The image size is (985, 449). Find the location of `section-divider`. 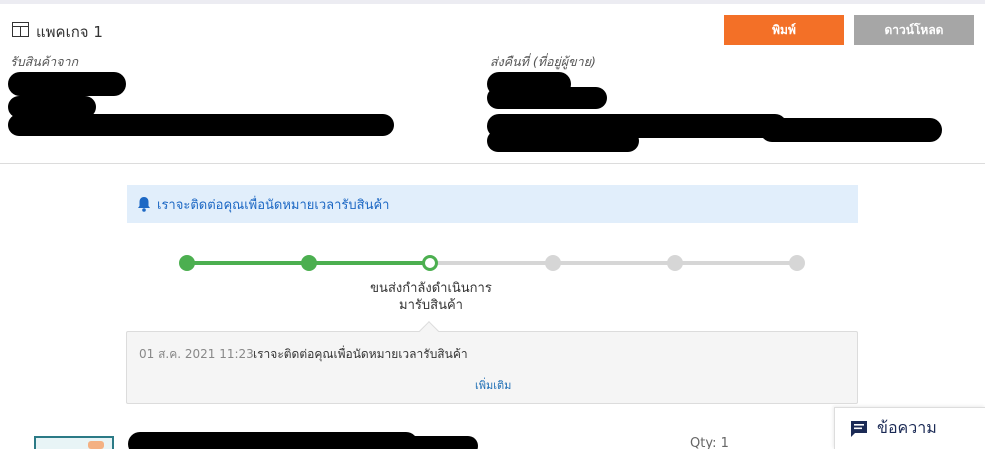

section-divider is located at coordinates (492, 163).